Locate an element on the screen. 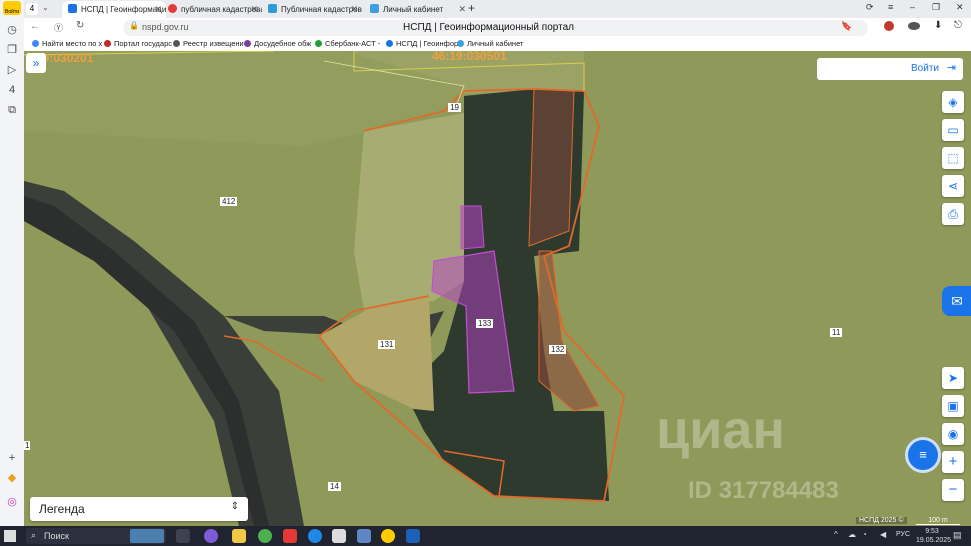 This screenshot has width=971, height=546. search-icon: ⌕ is located at coordinates (34, 535).